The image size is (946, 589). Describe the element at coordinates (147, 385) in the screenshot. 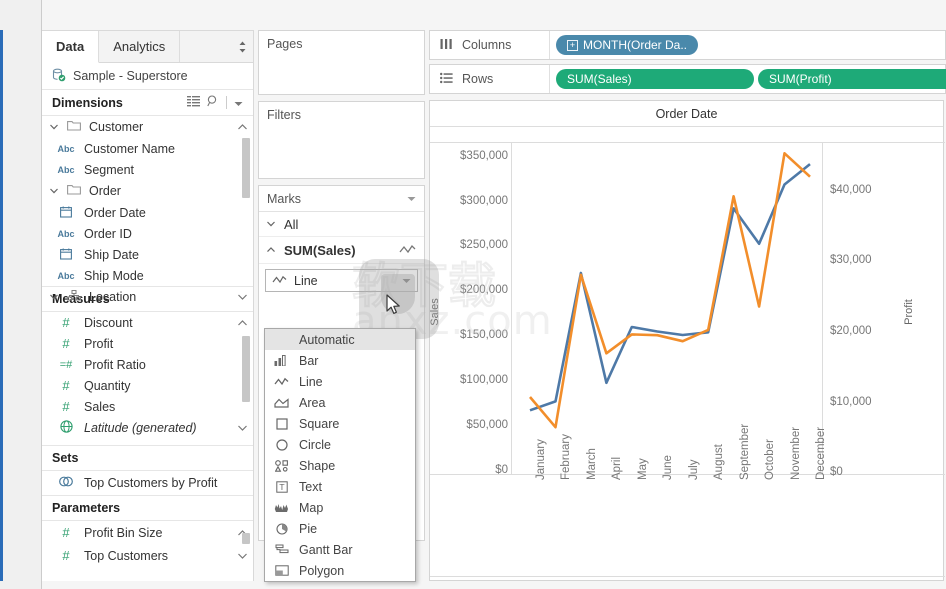

I see `measure-quantity: # Quantity` at that location.